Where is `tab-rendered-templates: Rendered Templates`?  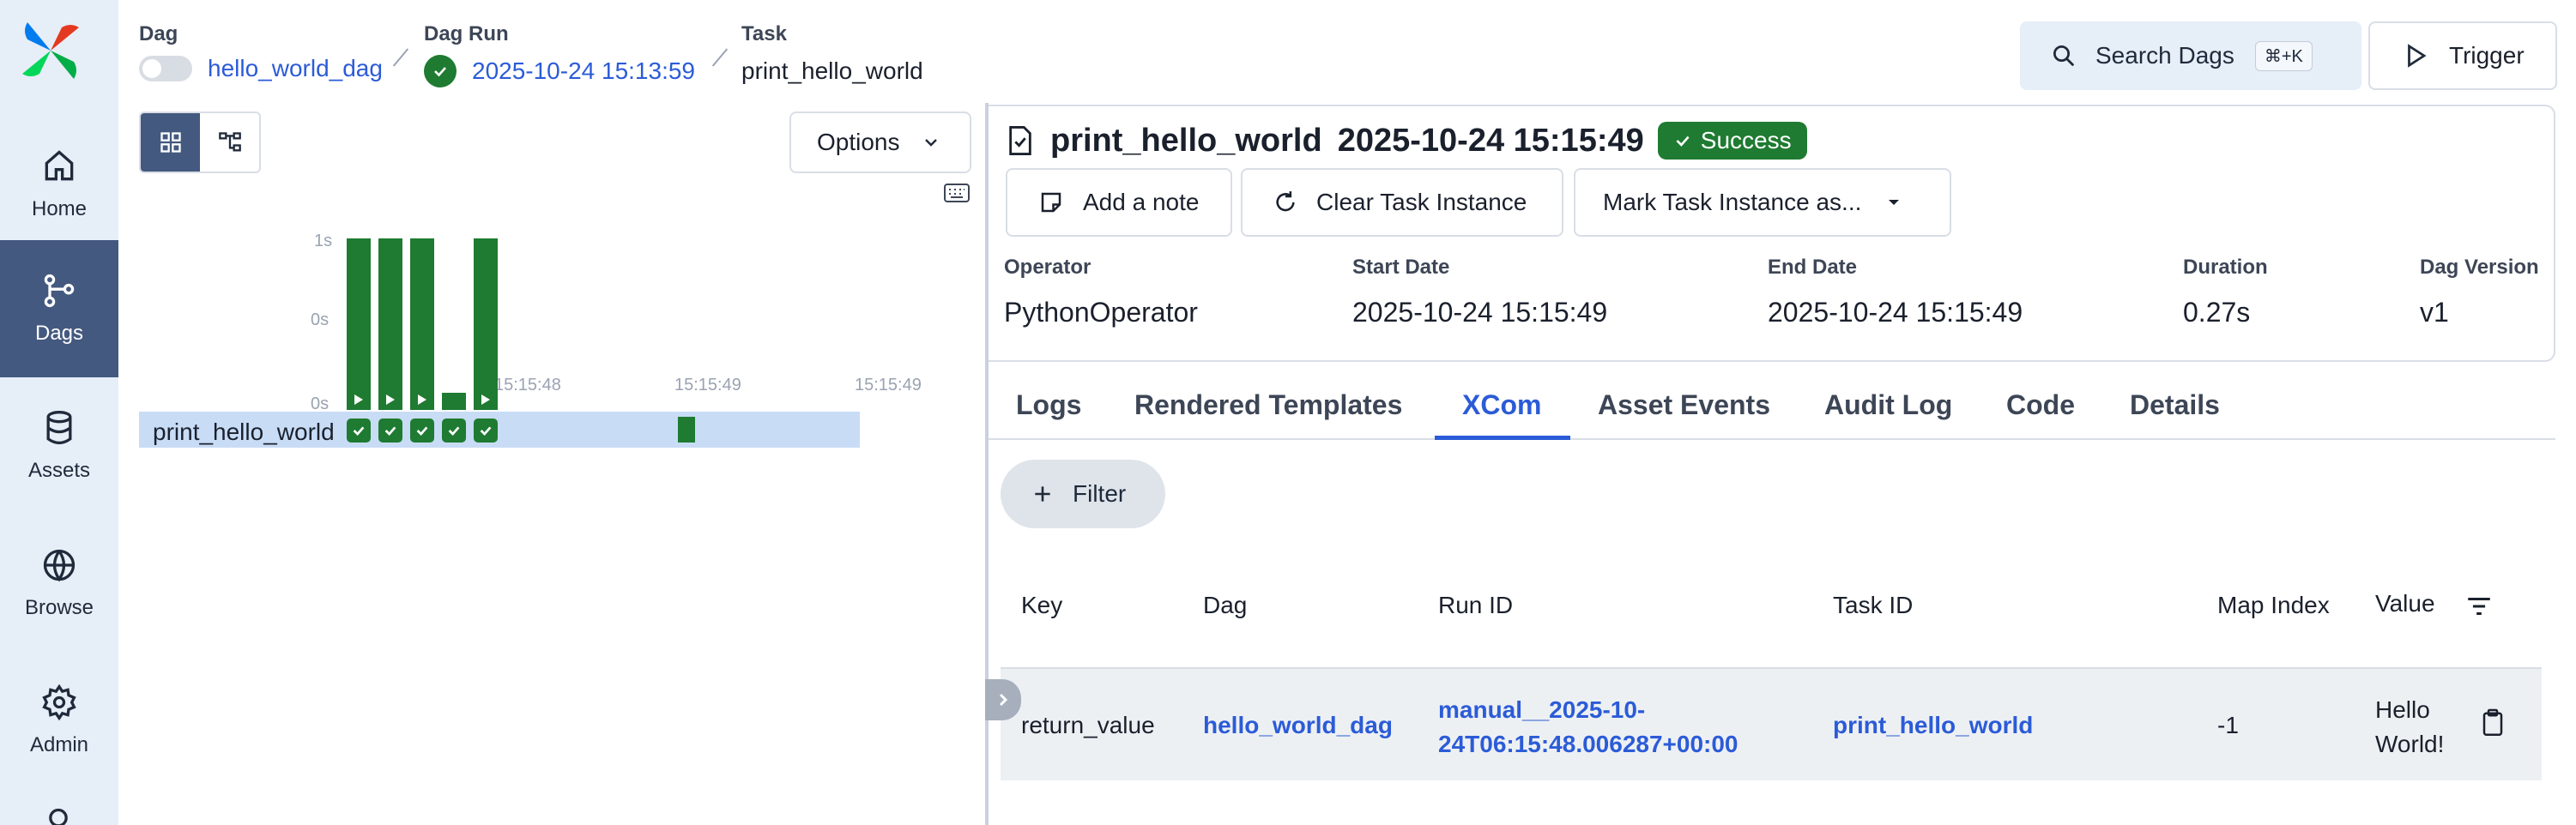
tab-rendered-templates: Rendered Templates is located at coordinates (1268, 405).